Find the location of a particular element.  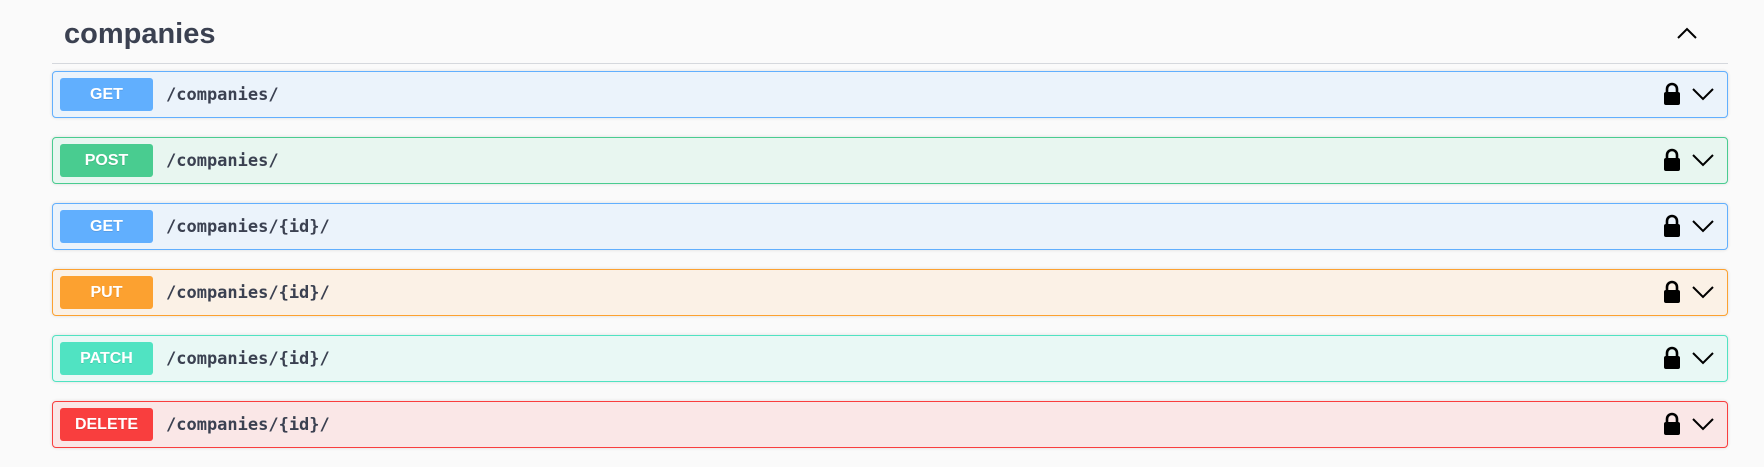

operation-delete-company: DELETE /companies/{id}/ is located at coordinates (890, 424).